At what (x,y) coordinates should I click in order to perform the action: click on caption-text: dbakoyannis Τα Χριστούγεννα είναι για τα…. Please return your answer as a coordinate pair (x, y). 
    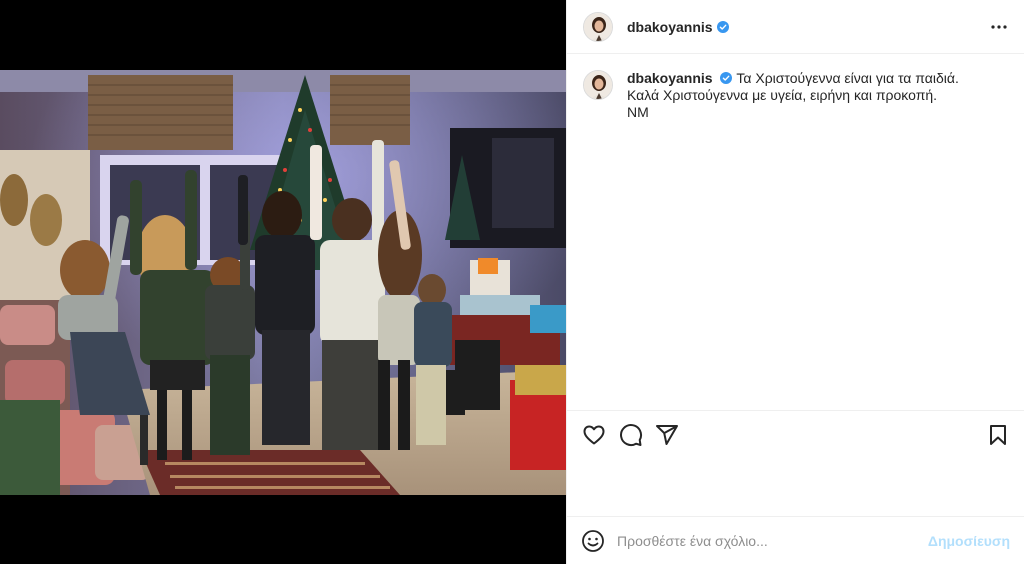
    Looking at the image, I should click on (793, 95).